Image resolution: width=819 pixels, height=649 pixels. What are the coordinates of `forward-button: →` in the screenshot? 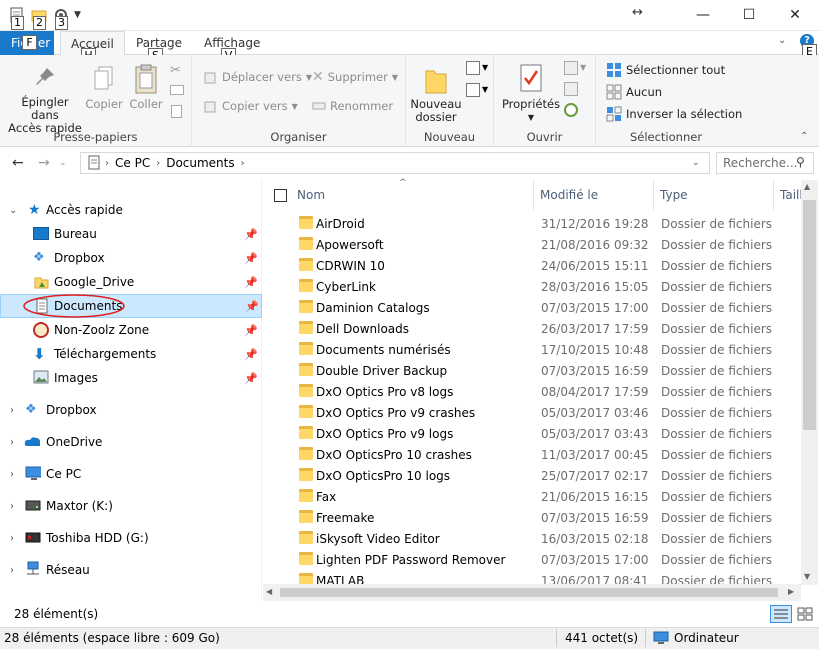 It's located at (44, 163).